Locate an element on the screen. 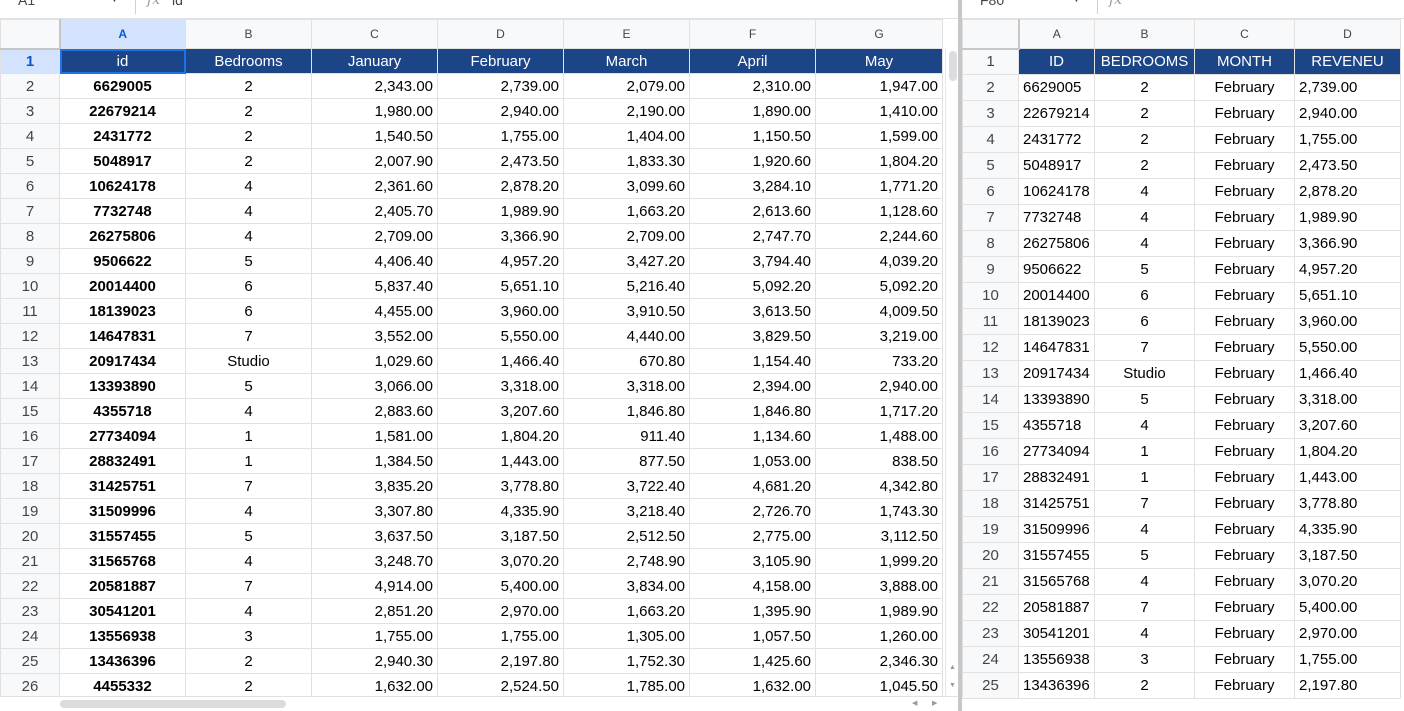 The height and width of the screenshot is (711, 1404). cell-revenue-mar: 1,846.80 is located at coordinates (626, 411).